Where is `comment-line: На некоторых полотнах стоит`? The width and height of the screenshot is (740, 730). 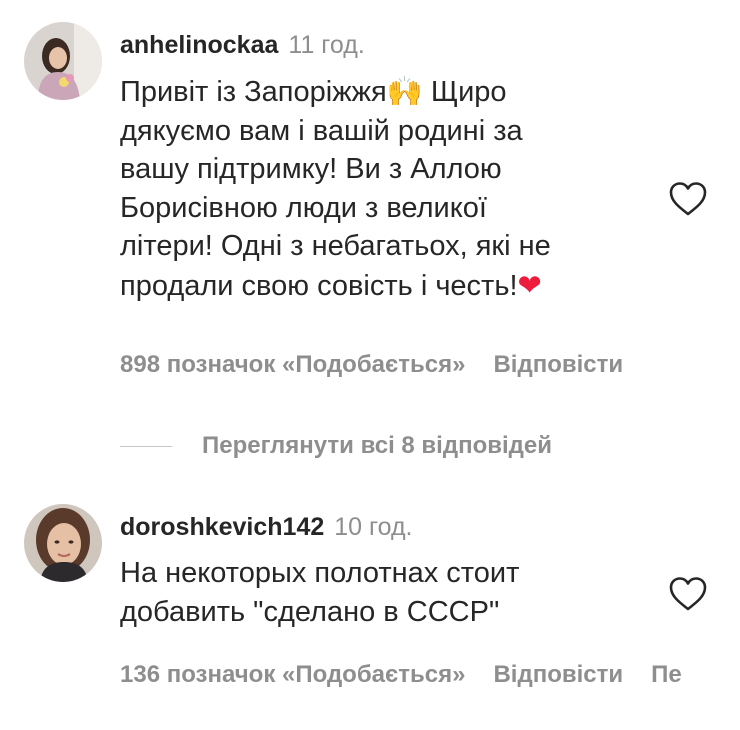
comment-line: На некоторых полотнах стоит is located at coordinates (320, 573).